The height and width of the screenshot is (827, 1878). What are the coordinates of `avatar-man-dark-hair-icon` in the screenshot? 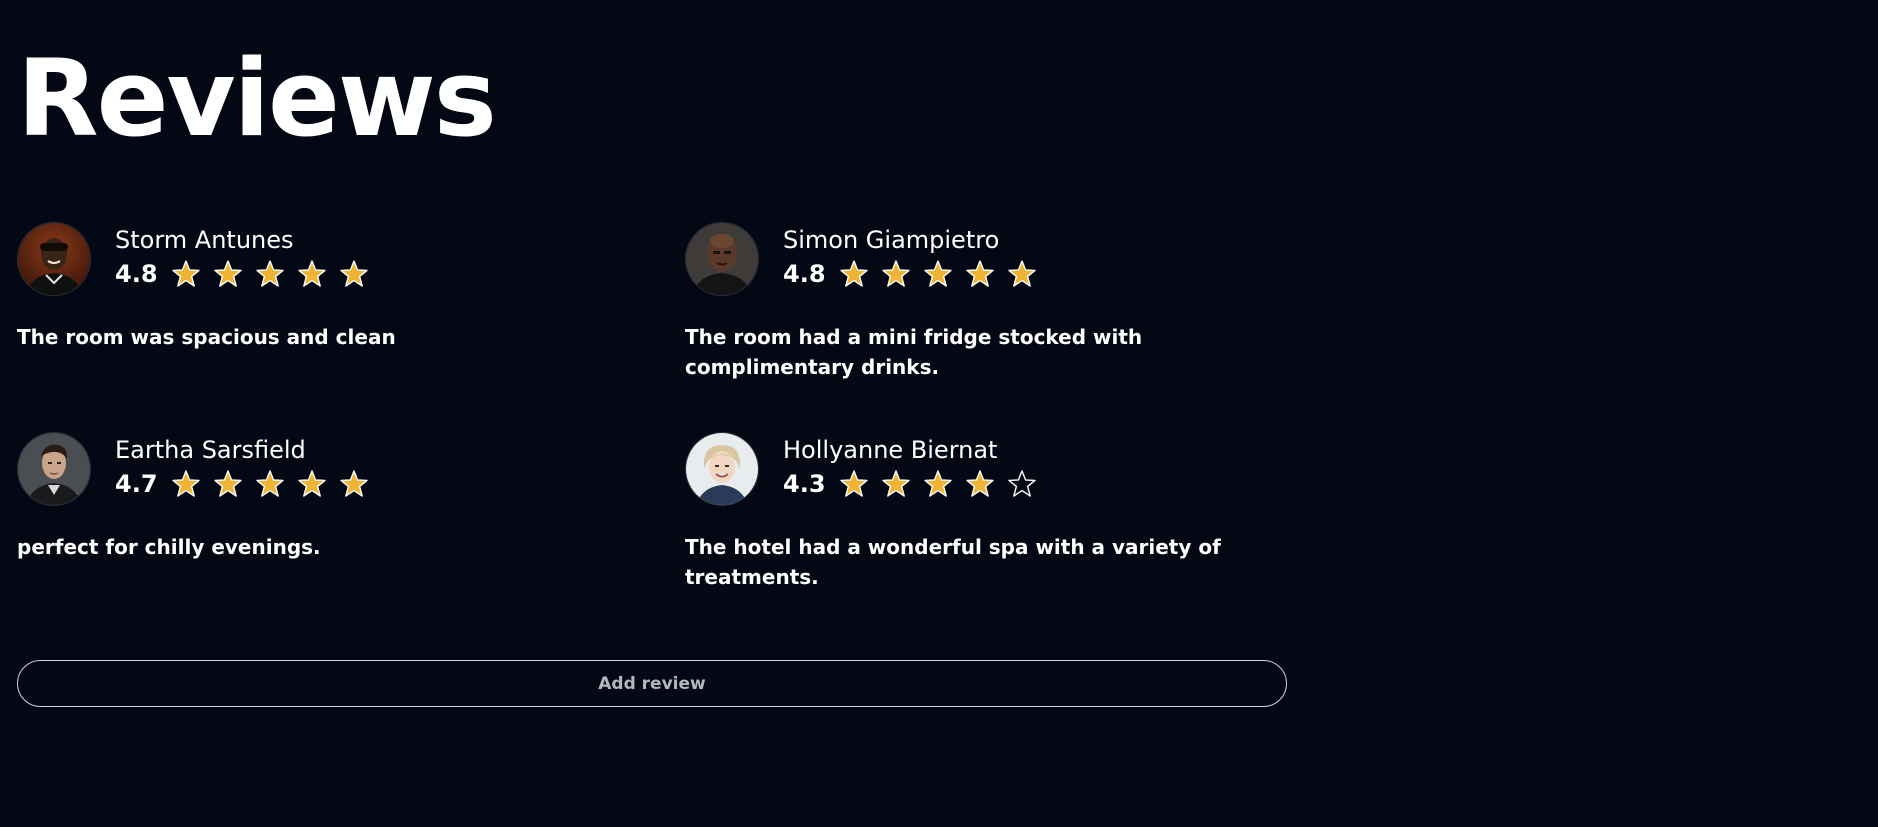 It's located at (54, 469).